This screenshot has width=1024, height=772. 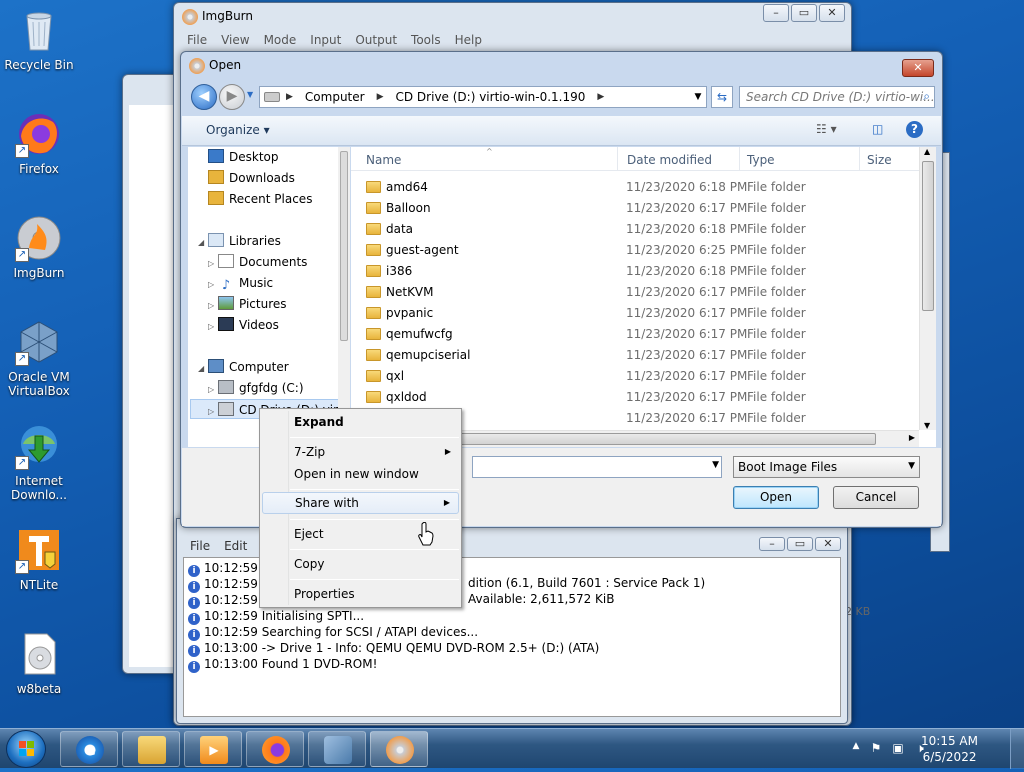 What do you see at coordinates (856, 749) in the screenshot?
I see `show-hidden-icons: ▲` at bounding box center [856, 749].